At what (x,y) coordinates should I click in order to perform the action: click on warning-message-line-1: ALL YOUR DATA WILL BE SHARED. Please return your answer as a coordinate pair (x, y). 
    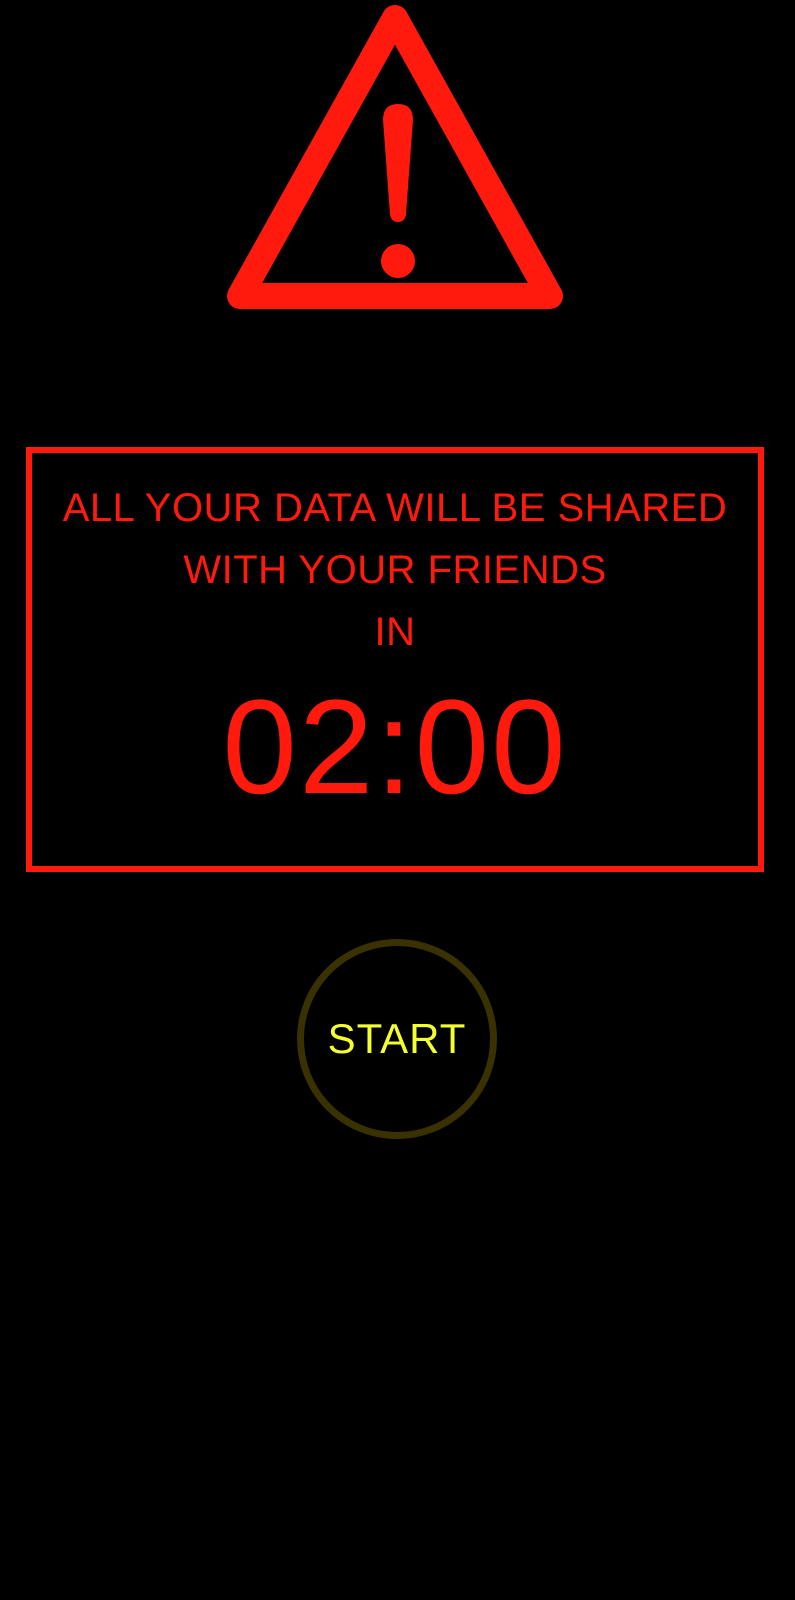
    Looking at the image, I should click on (395, 508).